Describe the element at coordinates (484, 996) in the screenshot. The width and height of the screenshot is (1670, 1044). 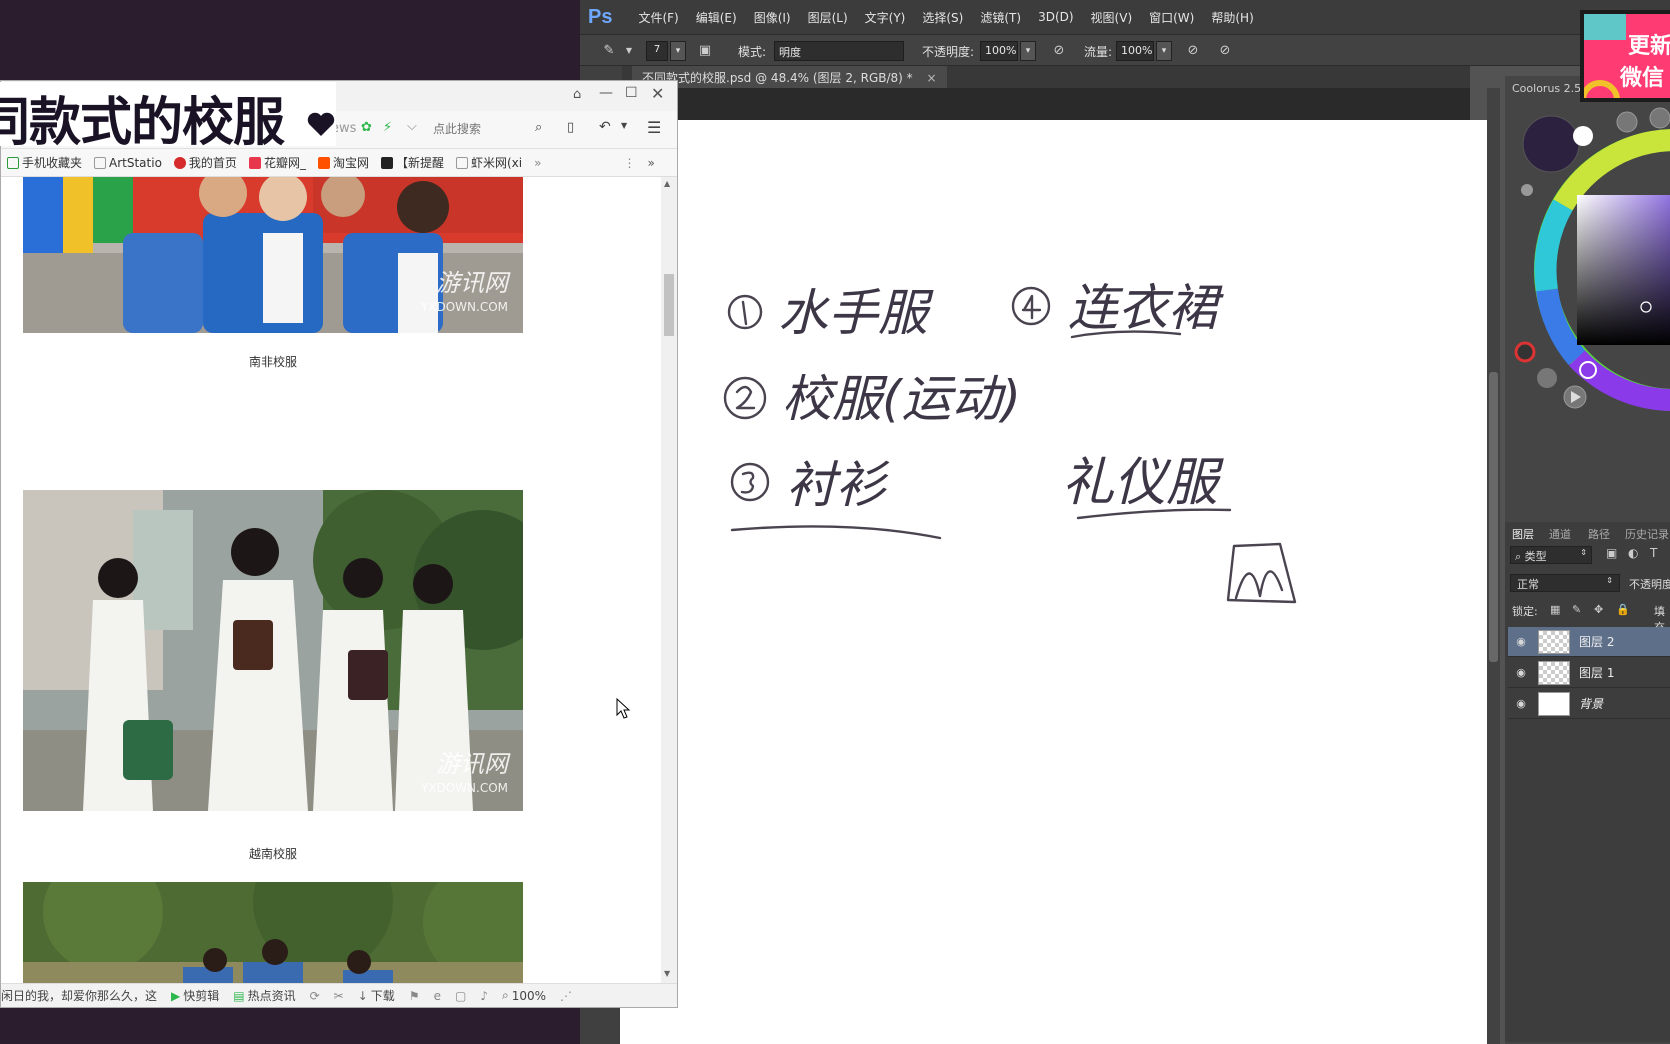
I see `sound-icon: ♪` at that location.